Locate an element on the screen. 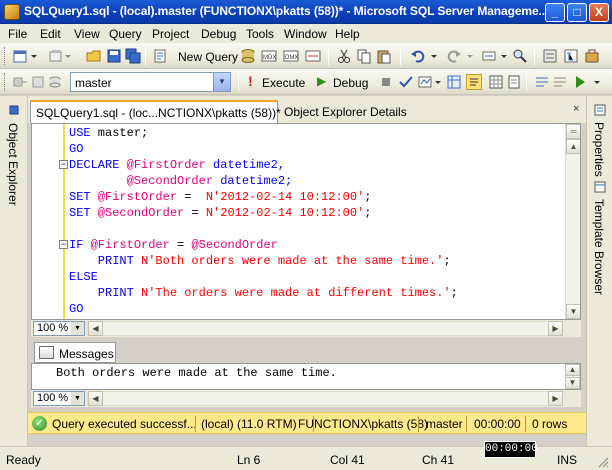 The height and width of the screenshot is (470, 612). new-project-icon is located at coordinates (20, 56).